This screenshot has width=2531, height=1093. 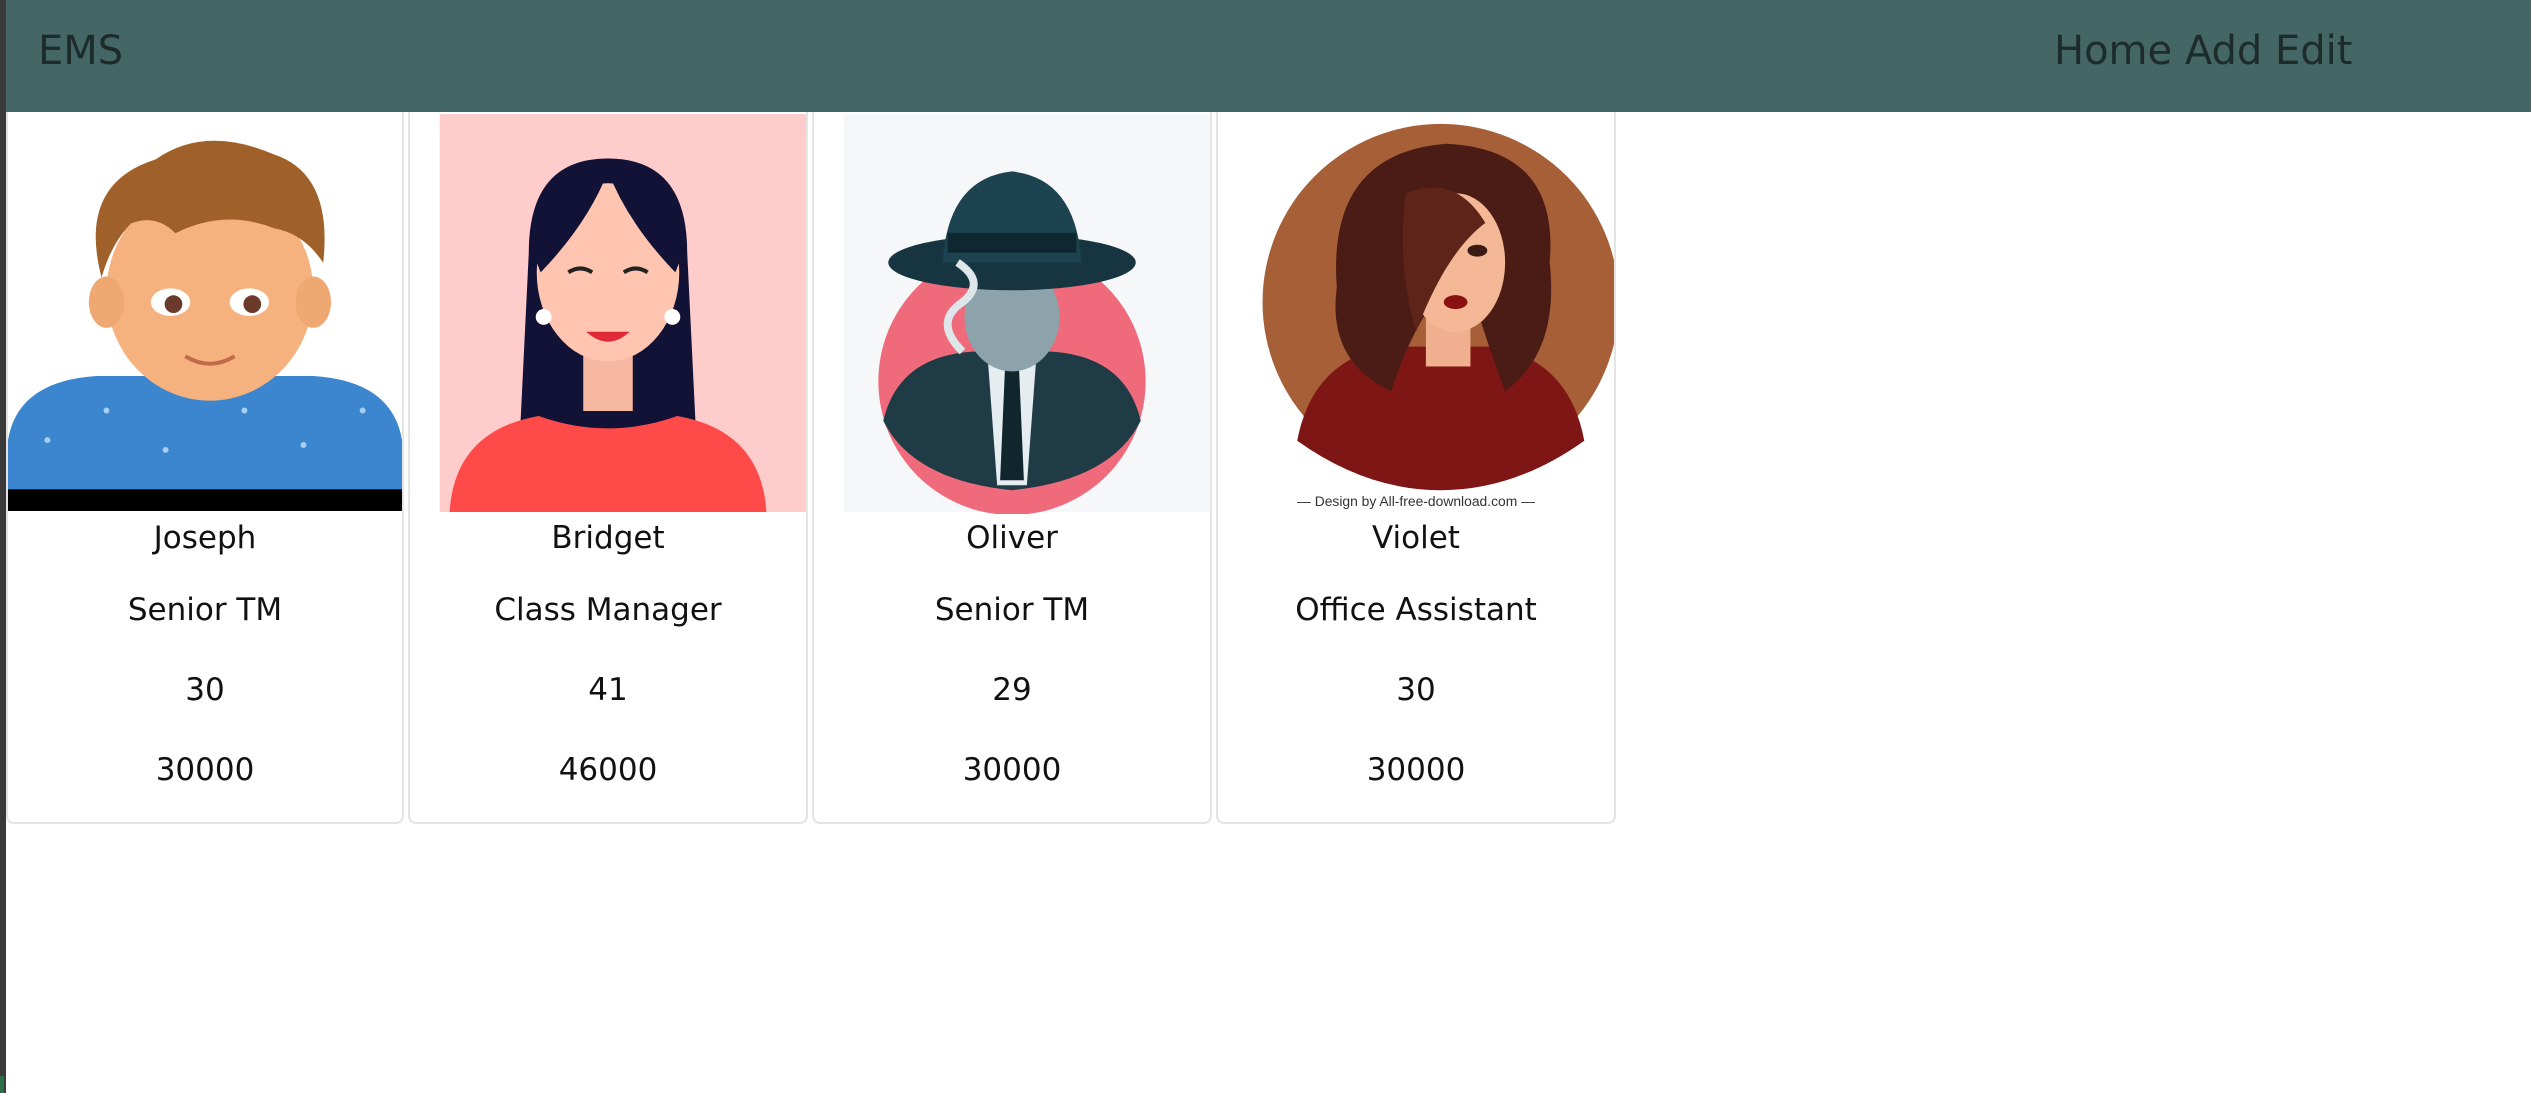 I want to click on employee-card: Bridget Class Manager 41 46000, so click(x=608, y=468).